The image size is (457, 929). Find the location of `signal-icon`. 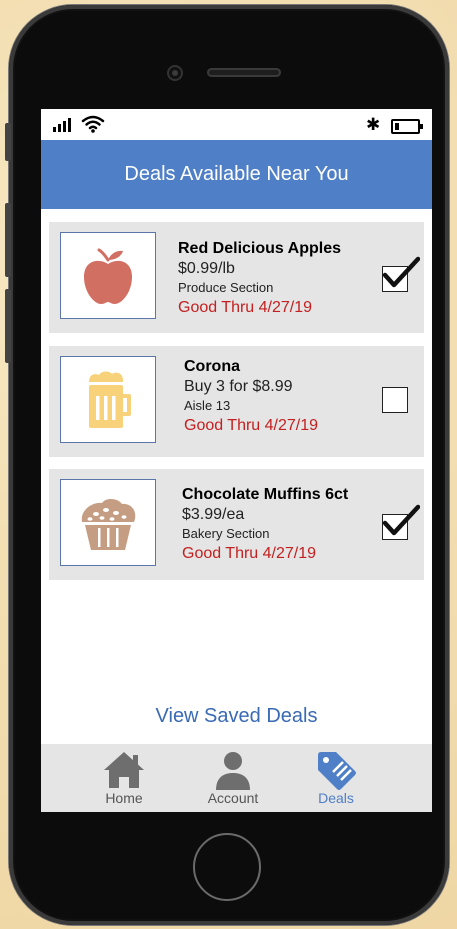

signal-icon is located at coordinates (62, 125).